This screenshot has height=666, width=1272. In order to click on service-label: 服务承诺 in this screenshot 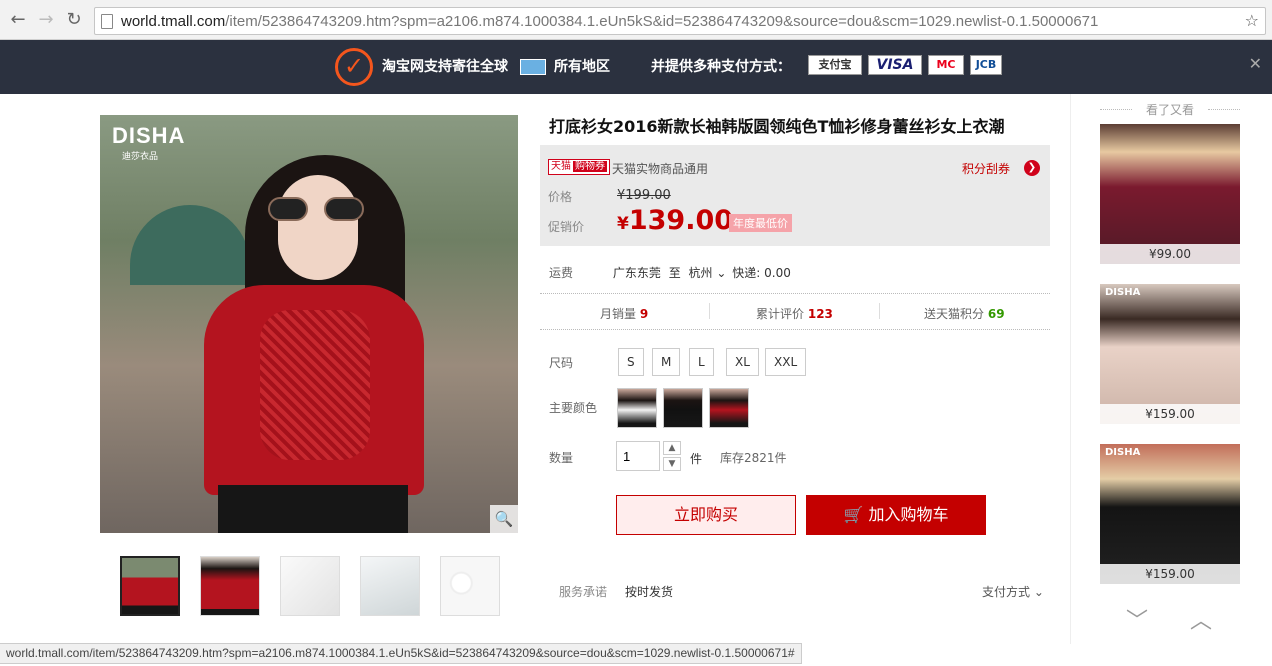, I will do `click(583, 592)`.